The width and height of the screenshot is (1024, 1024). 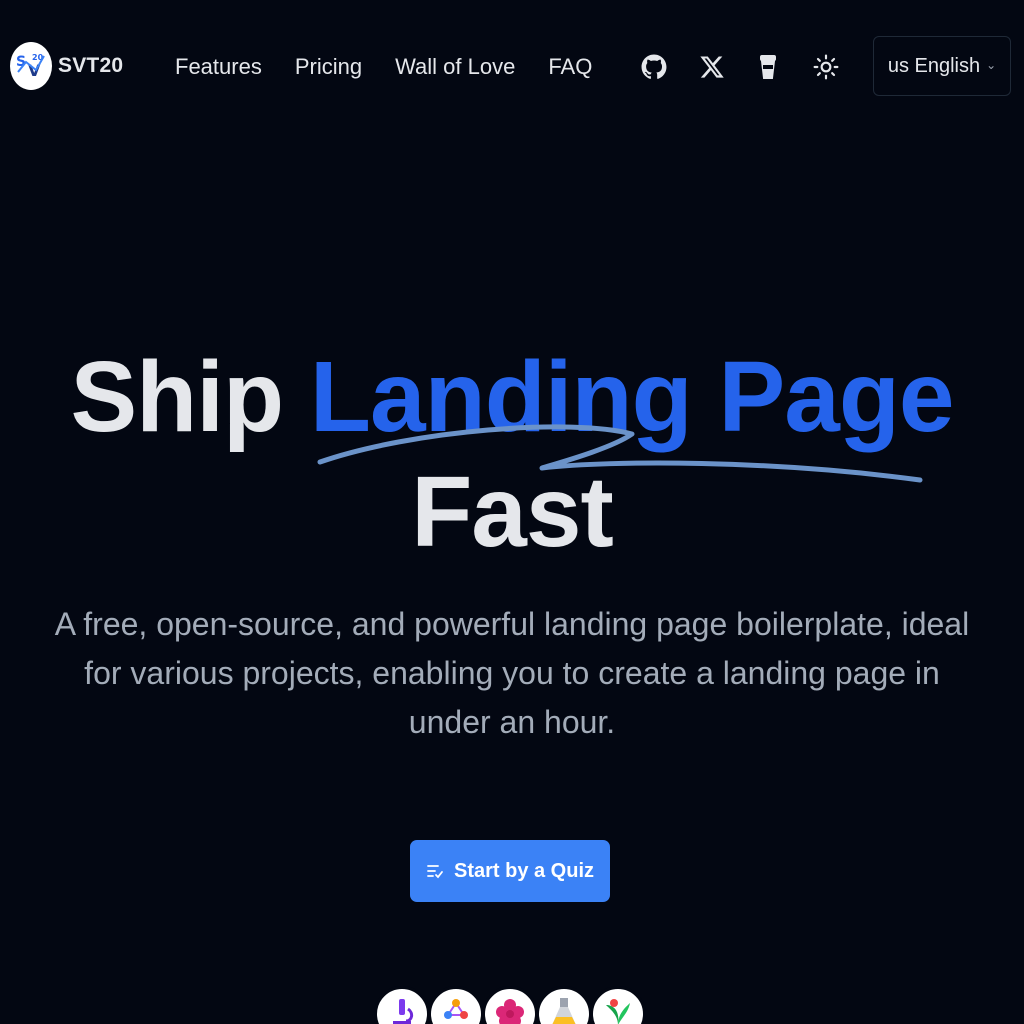 I want to click on coffee-cup-icon, so click(x=768, y=67).